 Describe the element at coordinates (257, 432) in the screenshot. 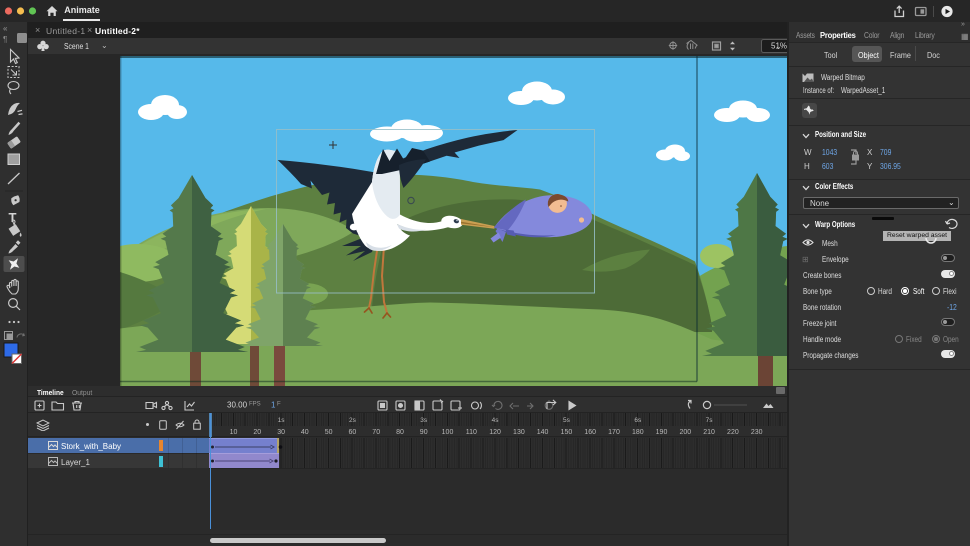

I see `svg-text: 20` at that location.